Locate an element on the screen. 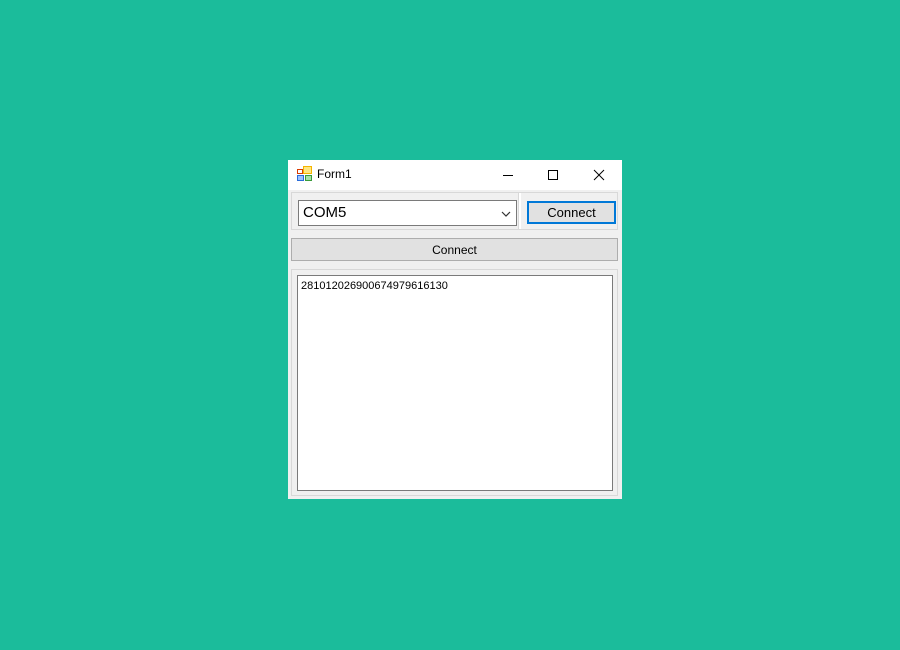  connect-bar-button: Connect is located at coordinates (454, 249).